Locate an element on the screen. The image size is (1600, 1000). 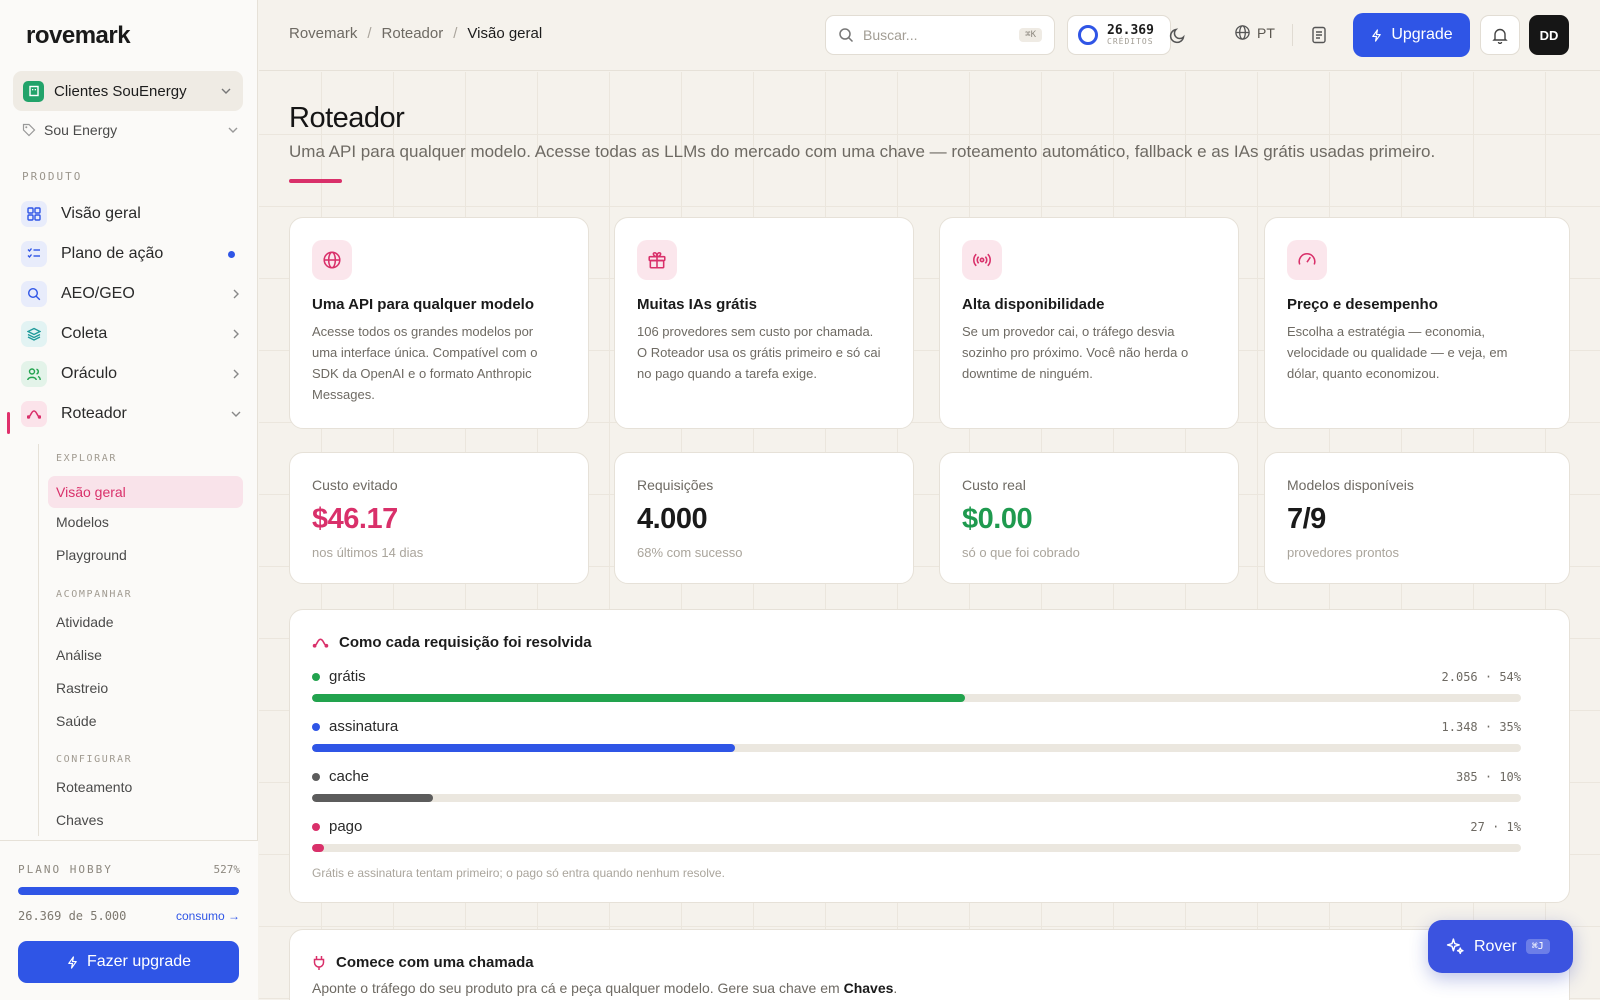
resolution-row-count: 385 · 10% is located at coordinates (1488, 777).